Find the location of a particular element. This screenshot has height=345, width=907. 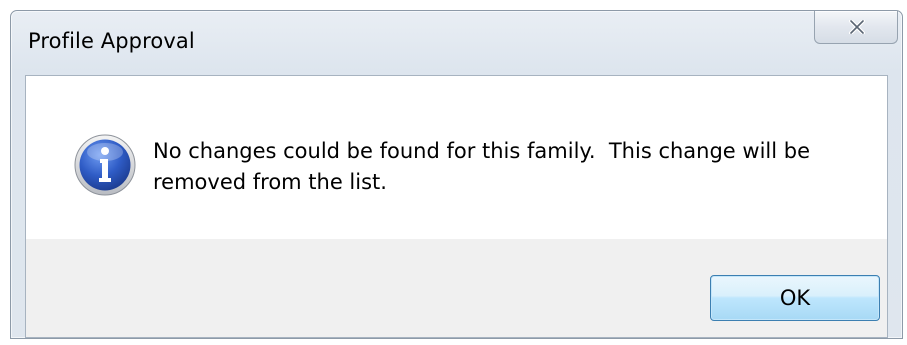

window-title: Profile Approval is located at coordinates (111, 41).